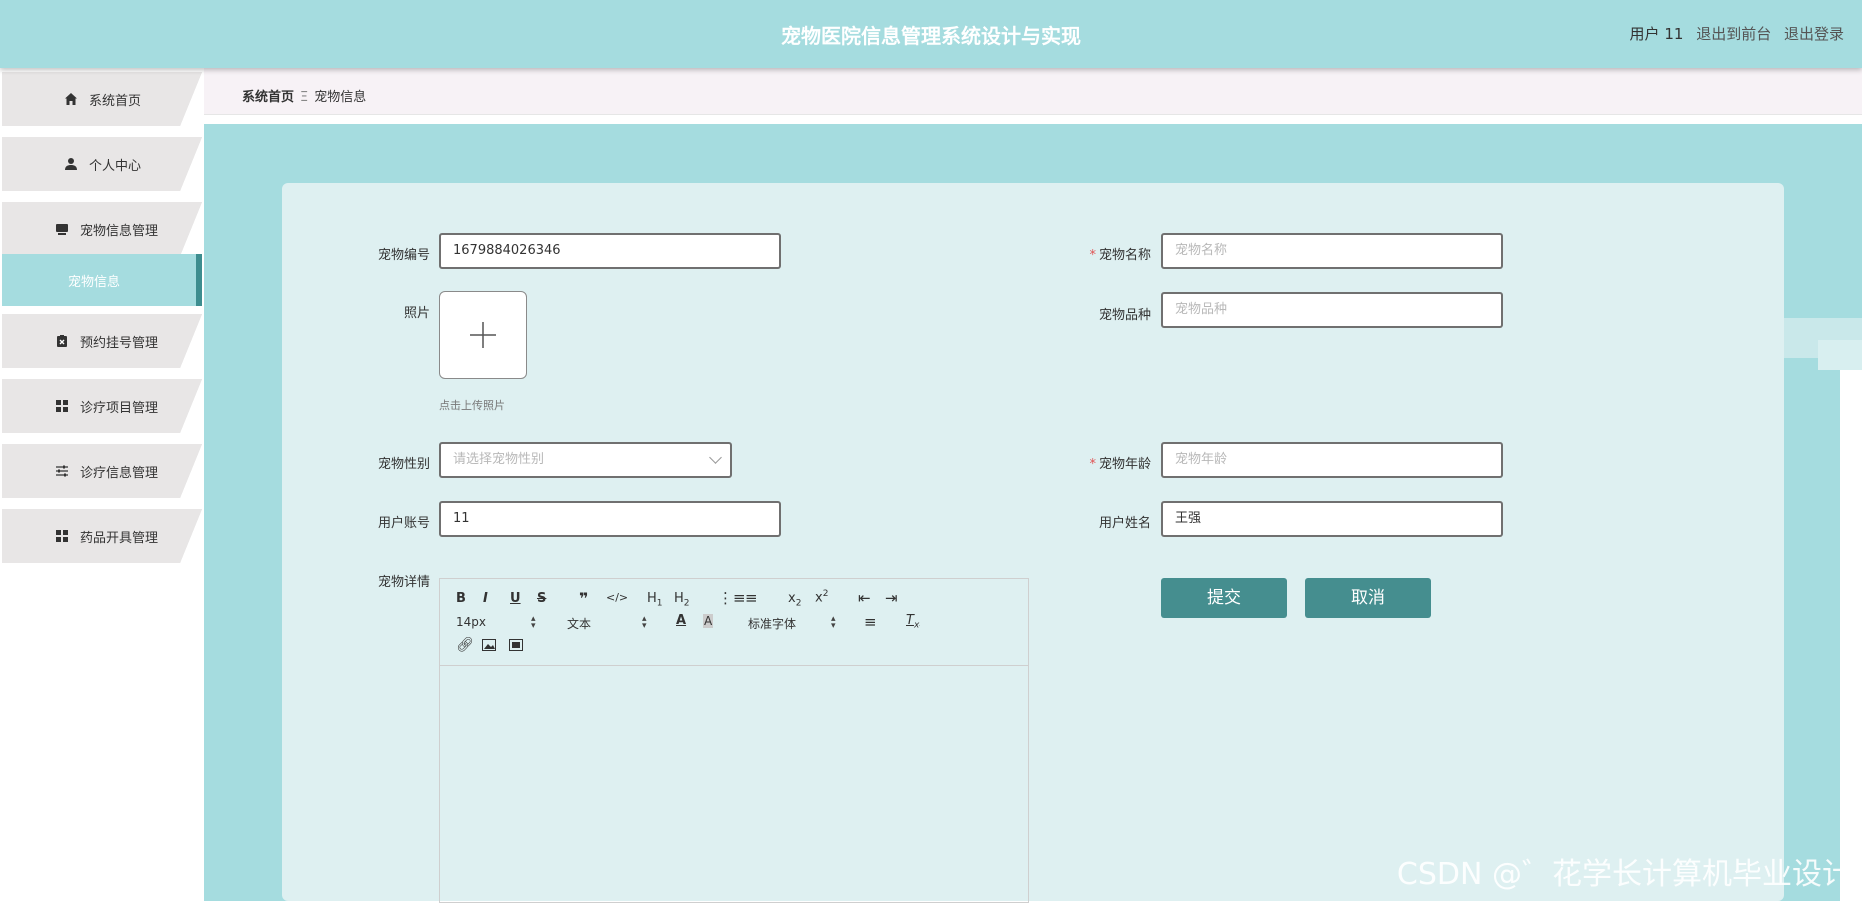 The width and height of the screenshot is (1862, 903). Describe the element at coordinates (681, 620) in the screenshot. I see `font-color-icon: A` at that location.